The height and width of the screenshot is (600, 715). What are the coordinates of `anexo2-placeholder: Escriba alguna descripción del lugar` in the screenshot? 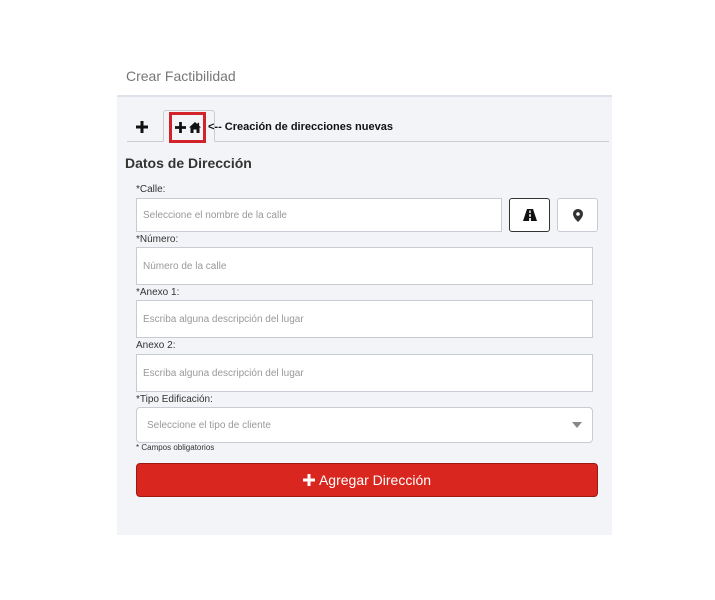 It's located at (223, 373).